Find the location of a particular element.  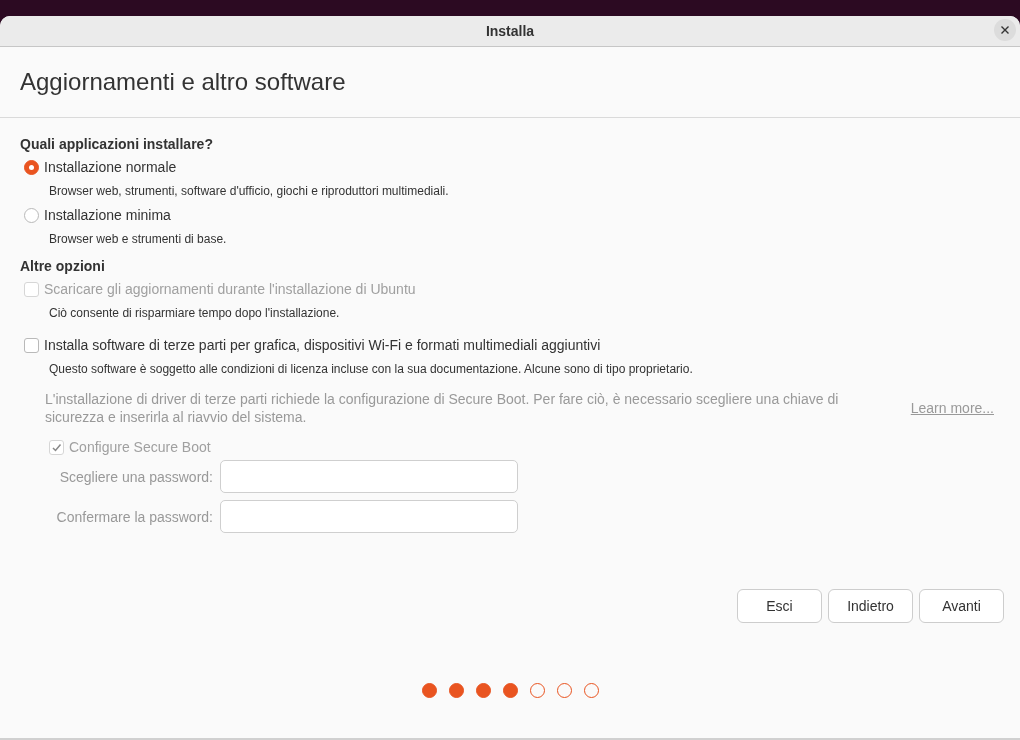

checkbox is located at coordinates (31, 345).